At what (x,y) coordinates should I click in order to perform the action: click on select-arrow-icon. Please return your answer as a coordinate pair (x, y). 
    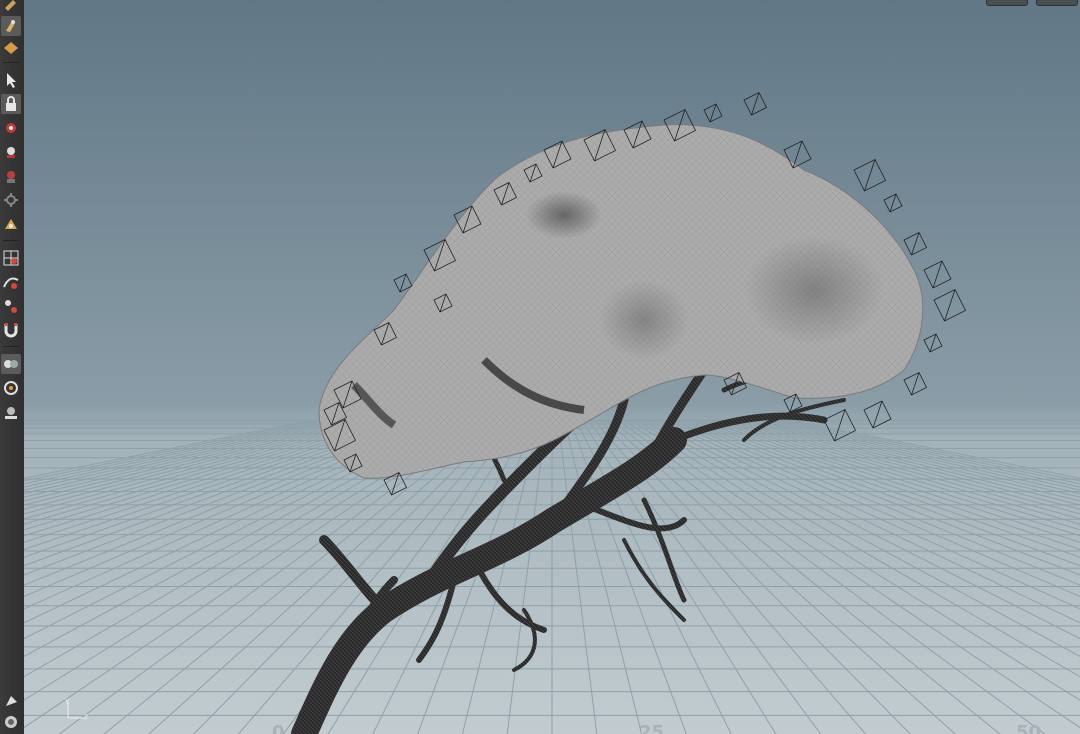
    Looking at the image, I should click on (11, 80).